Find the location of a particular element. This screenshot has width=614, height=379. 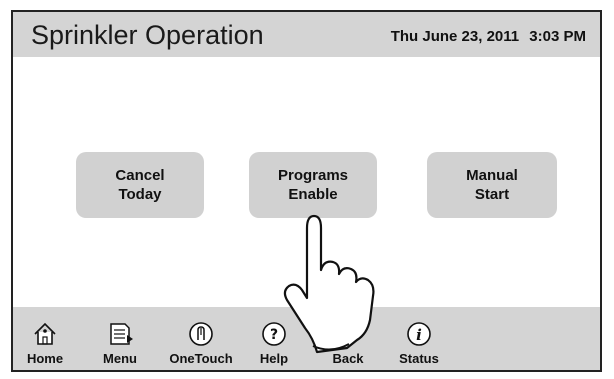

cancel-today-button: Cancel Today is located at coordinates (140, 185).